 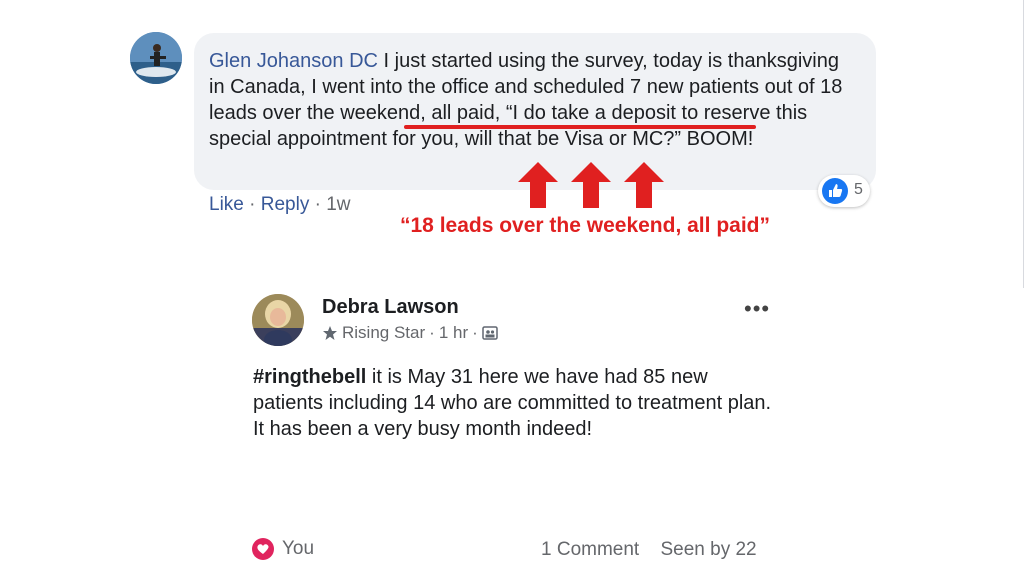 I want to click on reaction-you-label: You, so click(x=298, y=548).